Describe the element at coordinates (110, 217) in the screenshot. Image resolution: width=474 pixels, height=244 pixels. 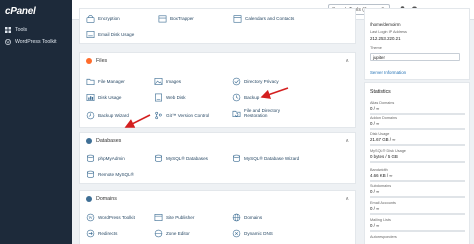
I see `wordpress-toolkit-item: W WordPress Toolkit` at that location.